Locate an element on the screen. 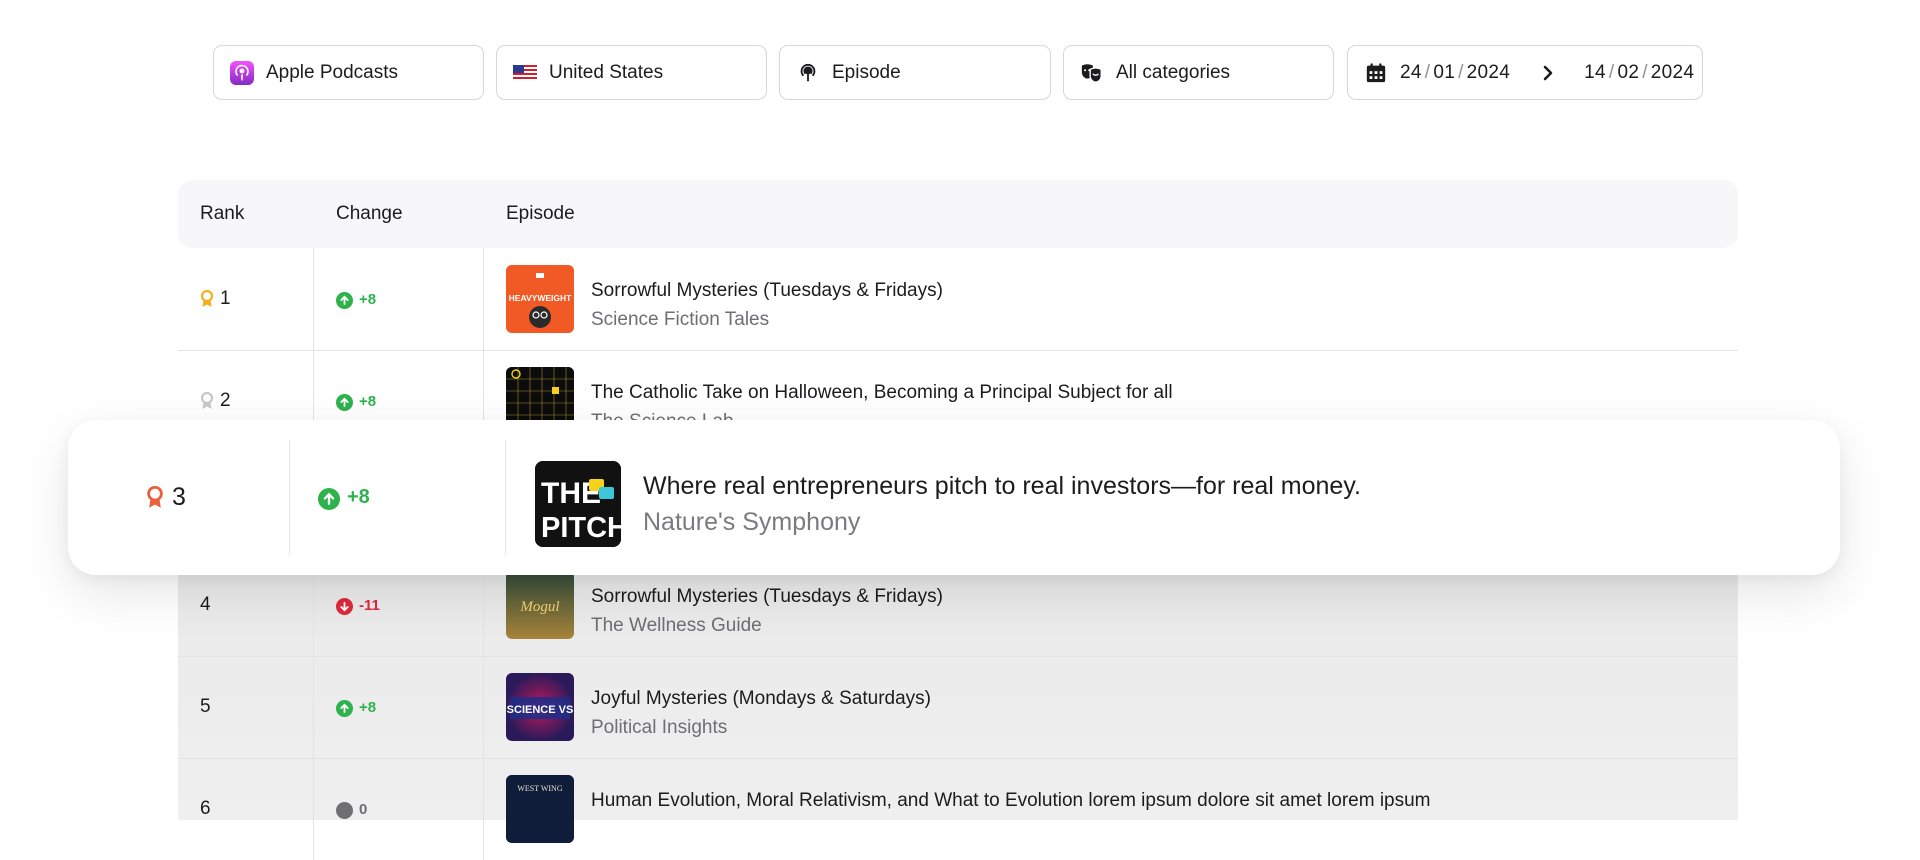 This screenshot has height=860, width=1920. change-value: 0 is located at coordinates (363, 809).